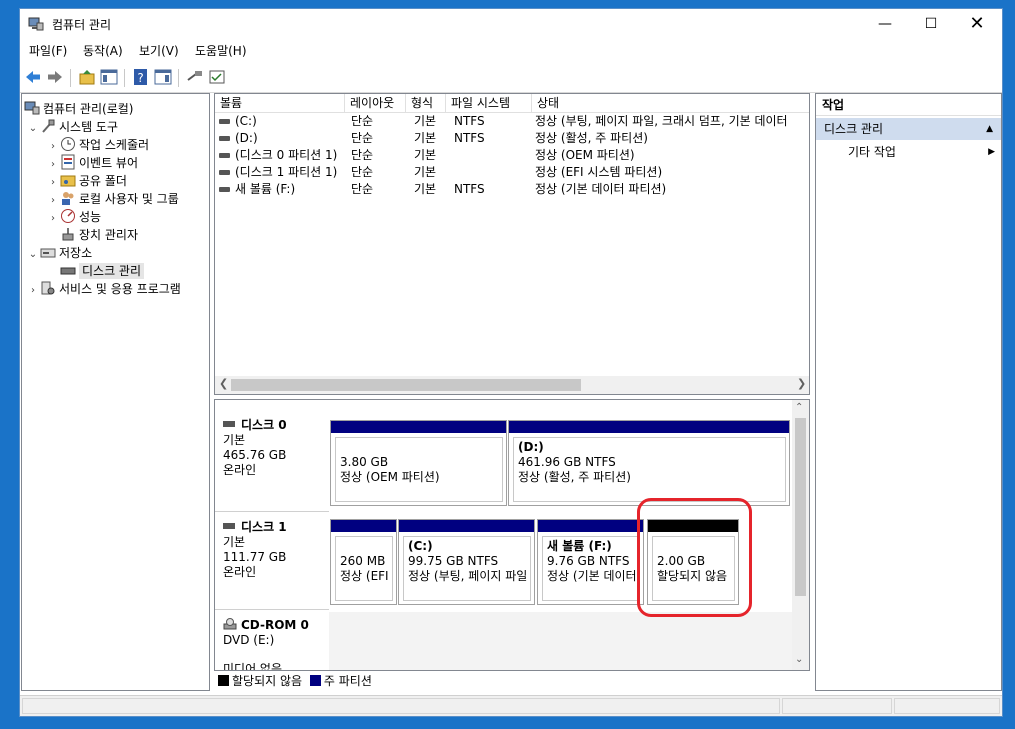  Describe the element at coordinates (512, 155) in the screenshot. I see `table-row: (디스크 0 파티션 1) 단순 기본 정상 (OEM 파티션)` at that location.